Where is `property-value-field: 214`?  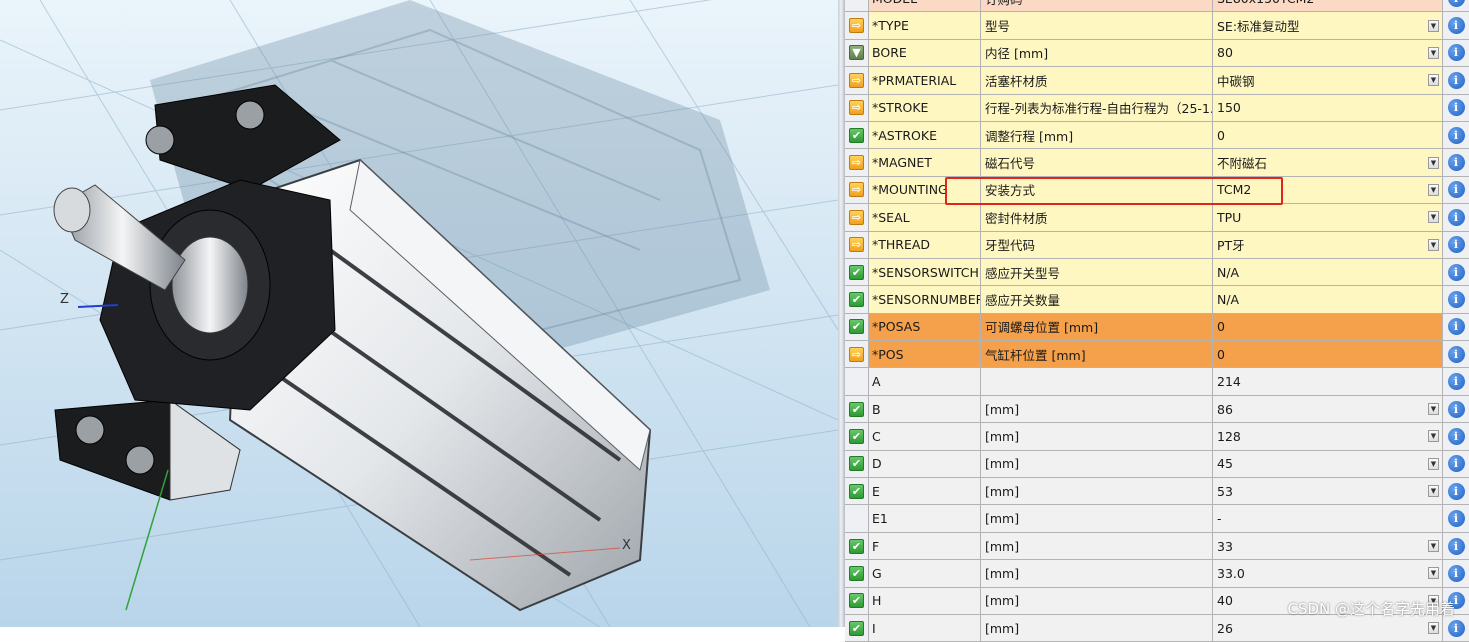
property-value-field: 214 is located at coordinates (1328, 381).